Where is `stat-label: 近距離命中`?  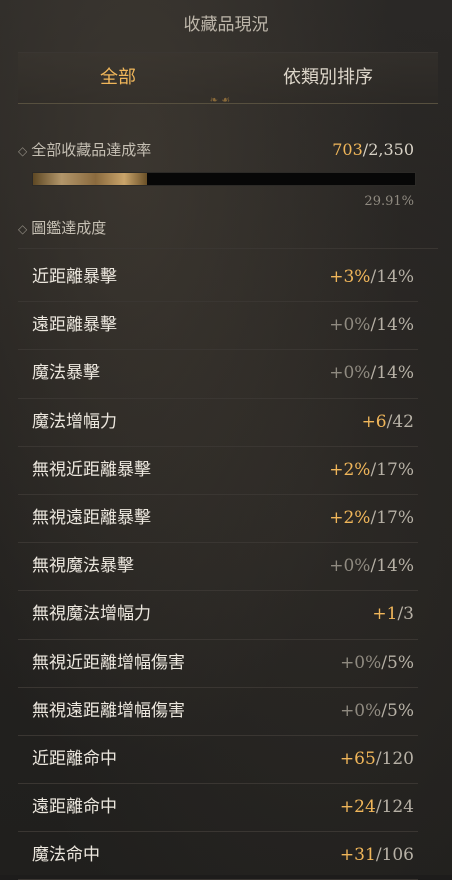
stat-label: 近距離命中 is located at coordinates (74, 758).